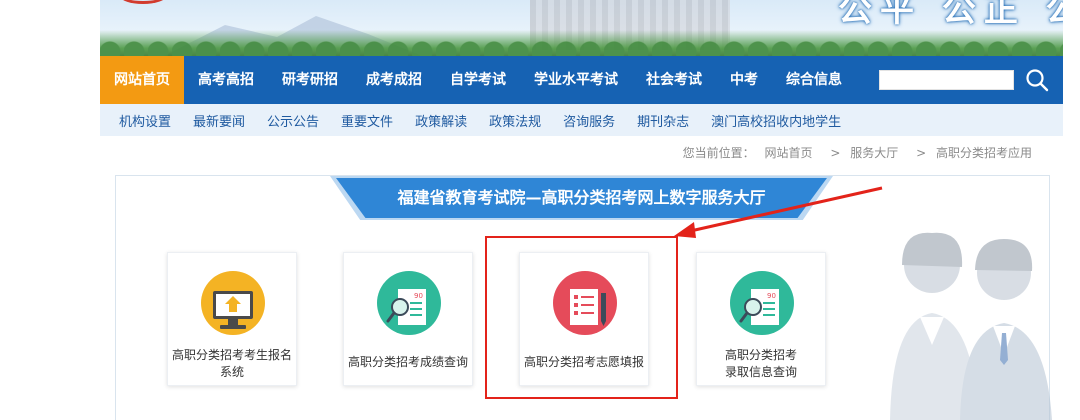  What do you see at coordinates (950, 15) in the screenshot?
I see `banner-slogan: 公平 公正 公开` at bounding box center [950, 15].